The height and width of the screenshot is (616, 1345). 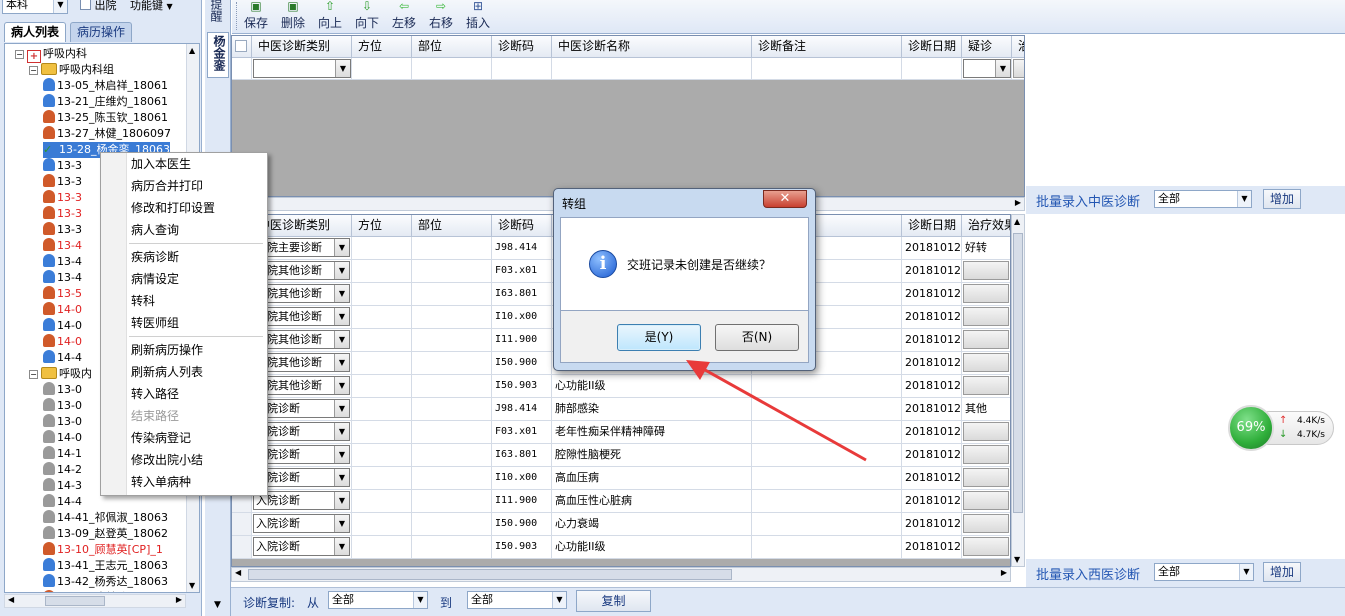 I want to click on wm-batch-select: 全部 ▼, so click(x=1204, y=572).